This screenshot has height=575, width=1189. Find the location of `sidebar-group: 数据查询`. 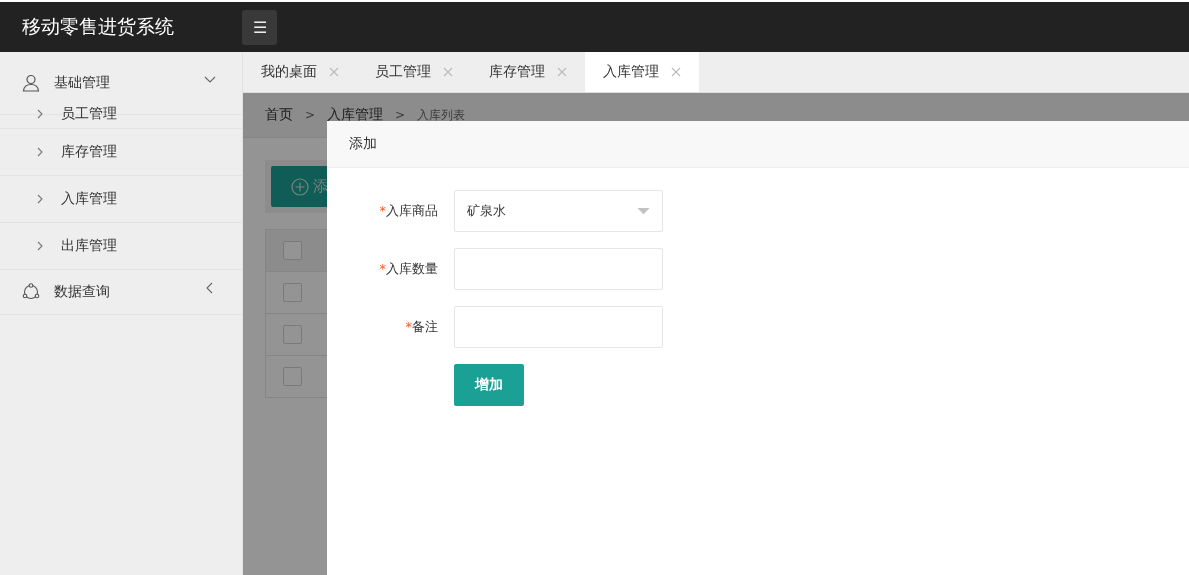

sidebar-group: 数据查询 is located at coordinates (121, 292).